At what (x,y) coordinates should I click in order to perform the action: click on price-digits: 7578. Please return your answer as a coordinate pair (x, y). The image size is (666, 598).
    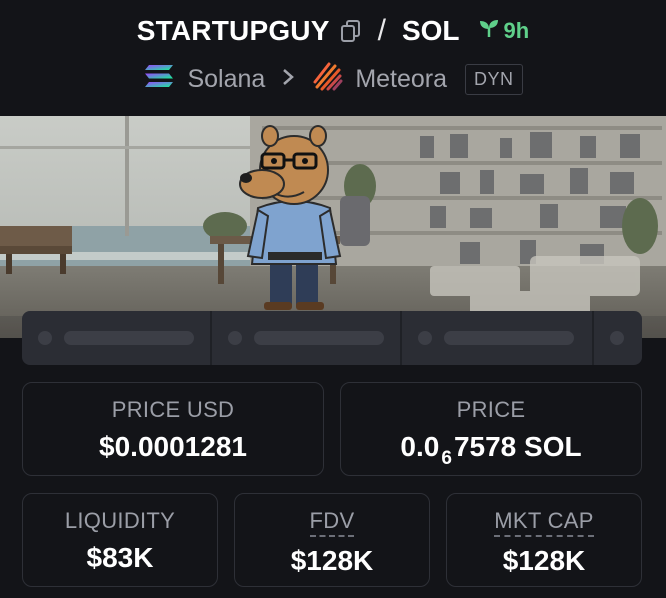
    Looking at the image, I should click on (485, 446).